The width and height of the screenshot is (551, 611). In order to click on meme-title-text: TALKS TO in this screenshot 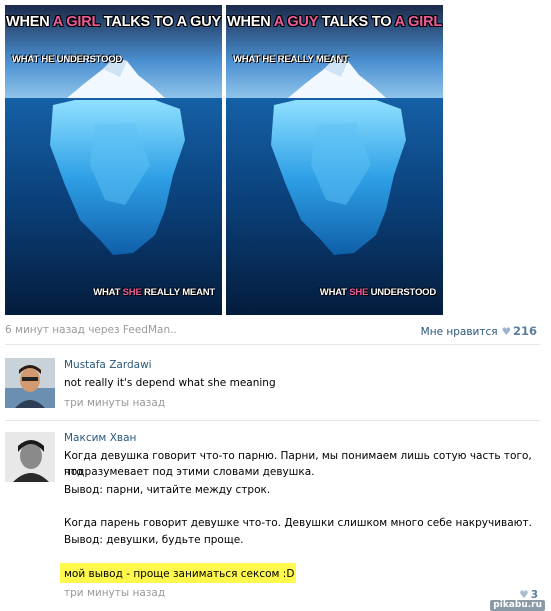, I will do `click(356, 22)`.